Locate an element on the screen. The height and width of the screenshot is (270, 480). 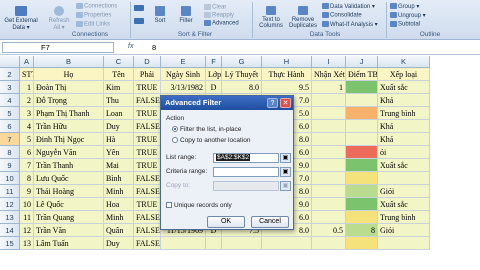
close-button: ✕ is located at coordinates (285, 103).